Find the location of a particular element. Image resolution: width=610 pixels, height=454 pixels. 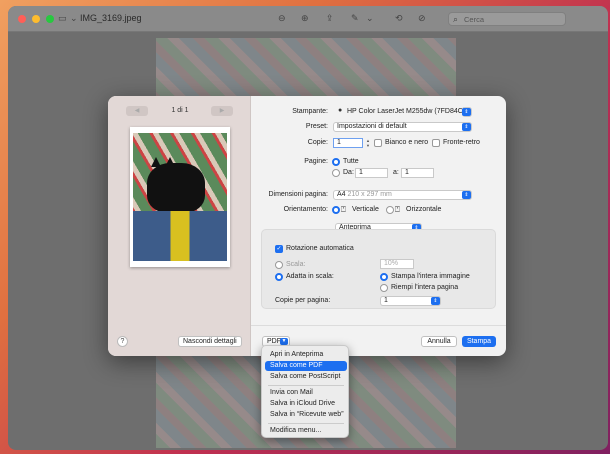

preset-popup: Impostazioni di default ⇕ is located at coordinates (402, 127).